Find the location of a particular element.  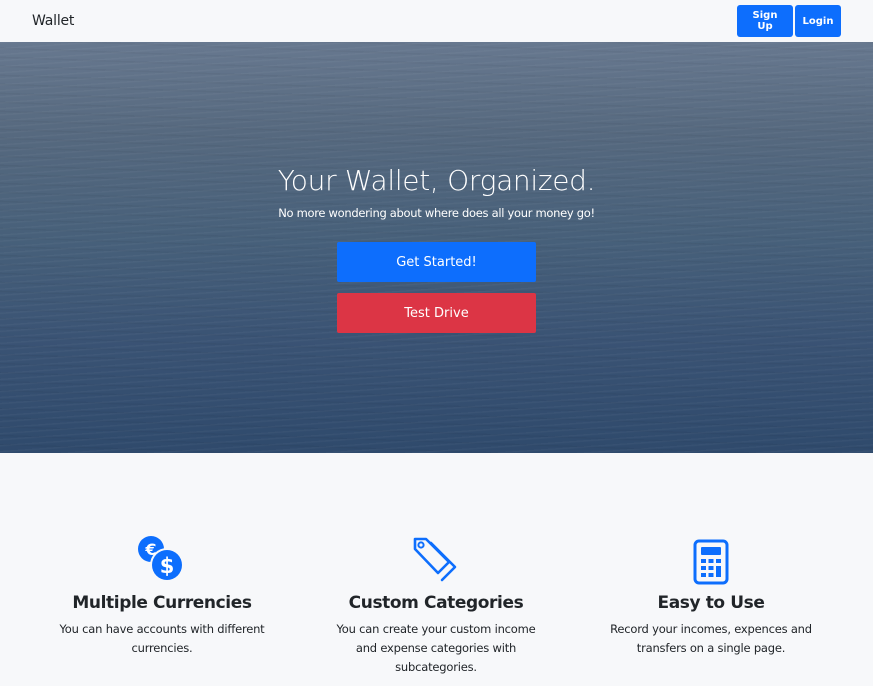

currency-exchange-icon: € $ is located at coordinates (162, 560).